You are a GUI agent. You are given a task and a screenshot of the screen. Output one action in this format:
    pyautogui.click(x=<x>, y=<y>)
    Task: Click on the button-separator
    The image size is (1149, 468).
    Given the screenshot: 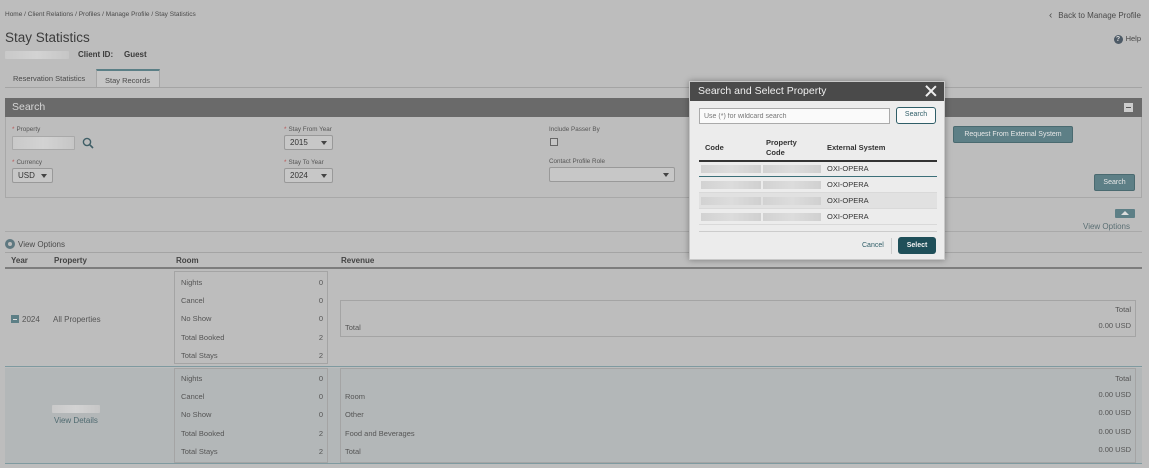 What is the action you would take?
    pyautogui.click(x=891, y=246)
    